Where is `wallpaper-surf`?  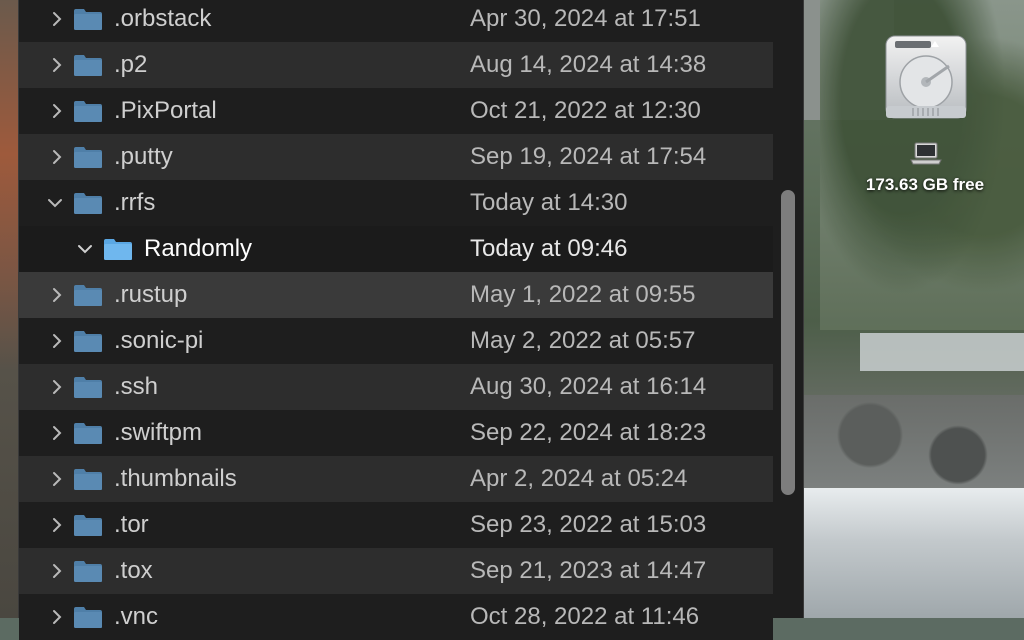 wallpaper-surf is located at coordinates (914, 553).